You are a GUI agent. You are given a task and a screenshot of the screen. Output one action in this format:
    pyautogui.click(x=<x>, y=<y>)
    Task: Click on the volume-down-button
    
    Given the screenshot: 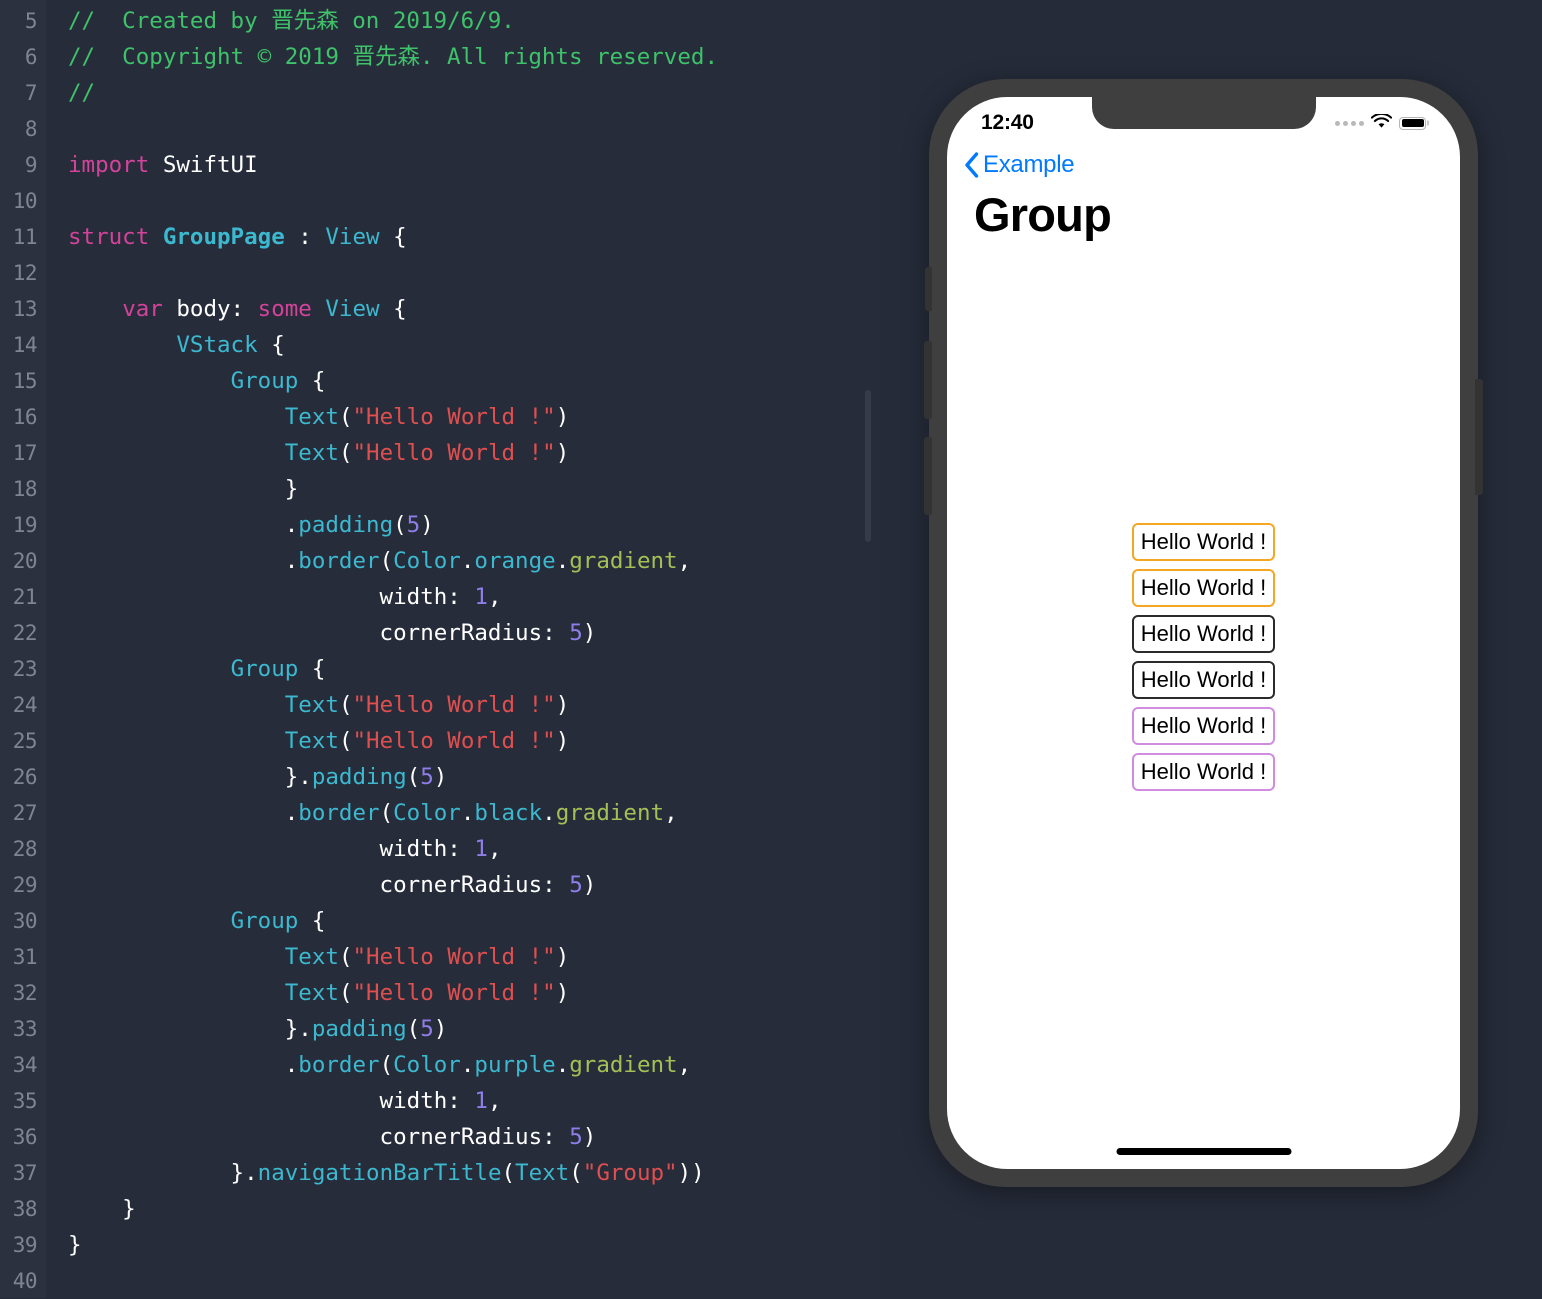 What is the action you would take?
    pyautogui.click(x=928, y=476)
    